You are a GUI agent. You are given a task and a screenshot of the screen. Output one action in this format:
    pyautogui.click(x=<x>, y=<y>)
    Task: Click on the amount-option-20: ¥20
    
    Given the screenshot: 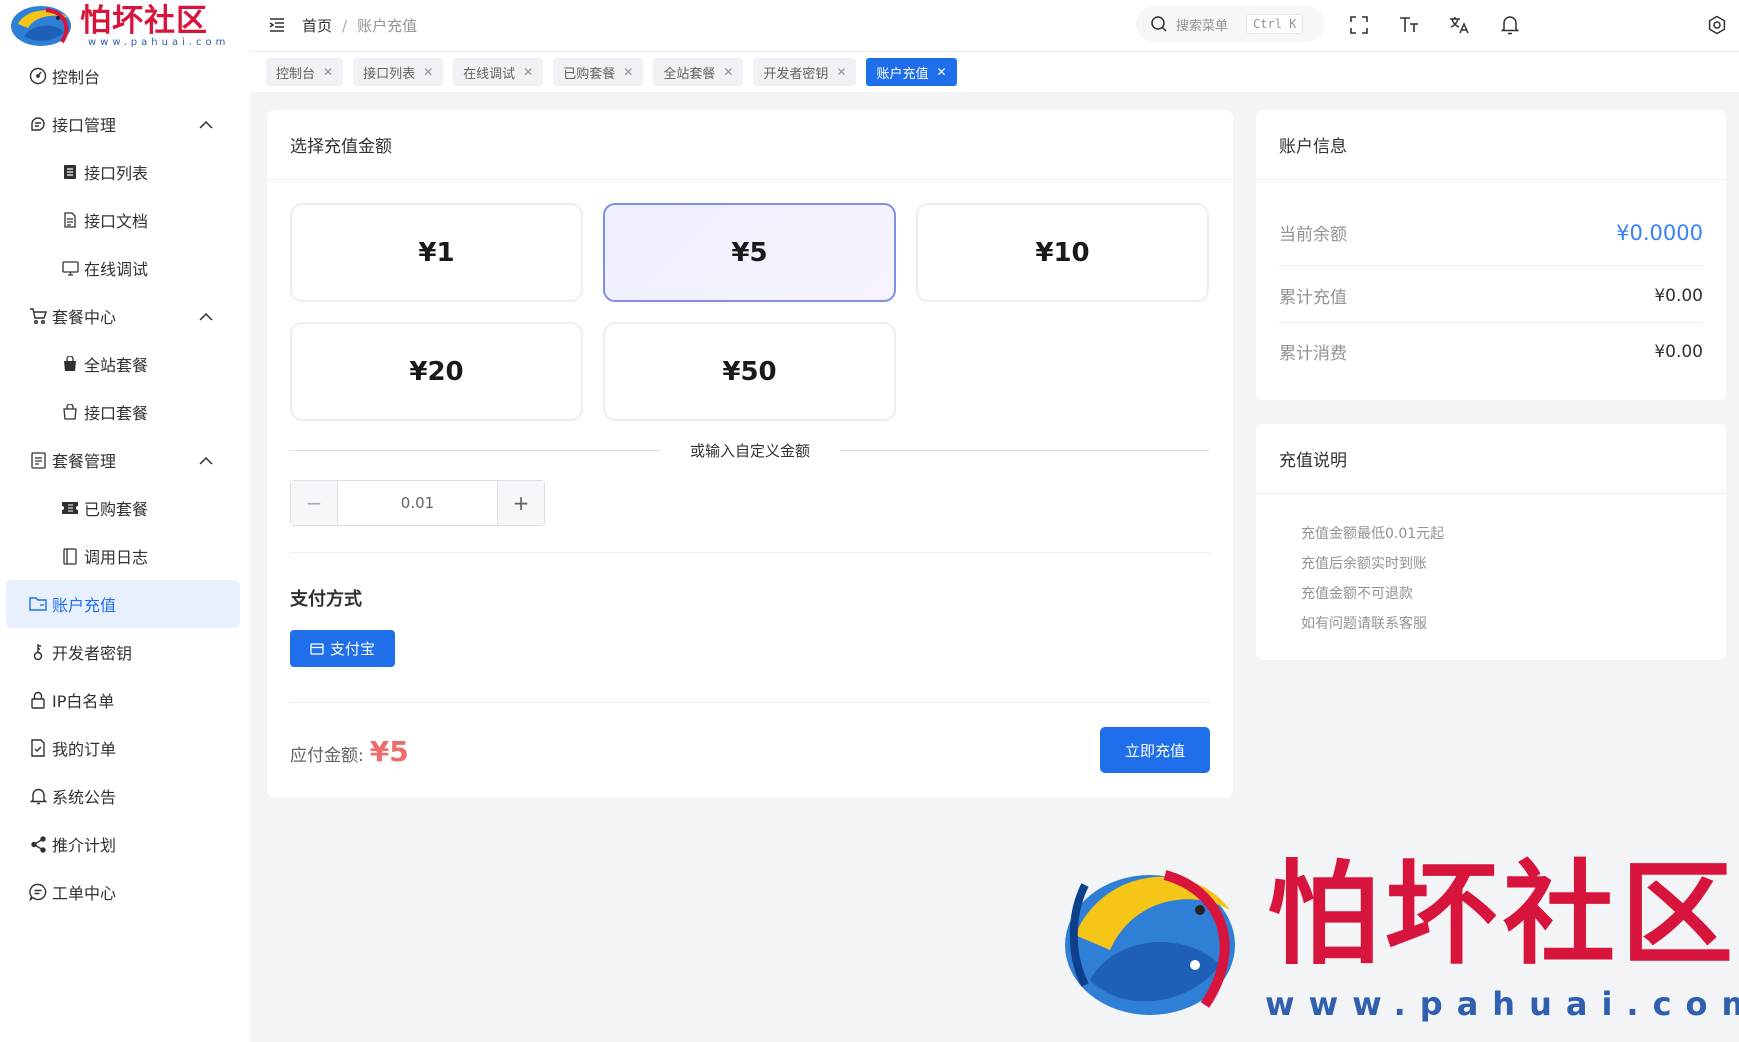 What is the action you would take?
    pyautogui.click(x=436, y=371)
    